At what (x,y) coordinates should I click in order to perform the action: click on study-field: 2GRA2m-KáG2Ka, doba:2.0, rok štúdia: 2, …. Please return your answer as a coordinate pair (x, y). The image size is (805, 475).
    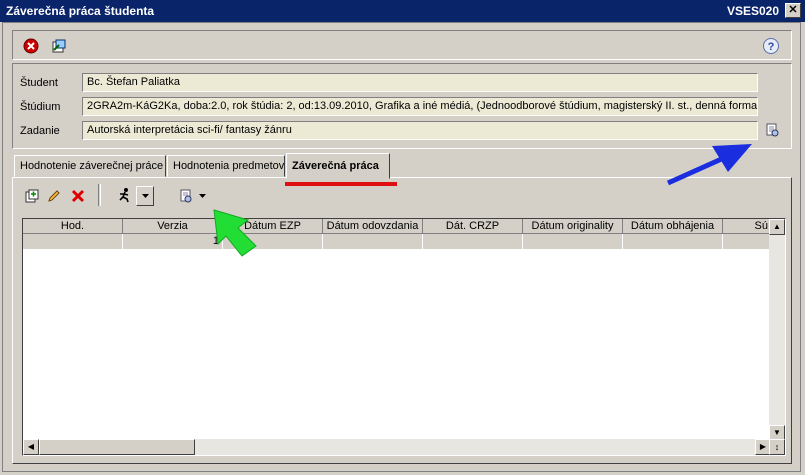
    Looking at the image, I should click on (420, 106).